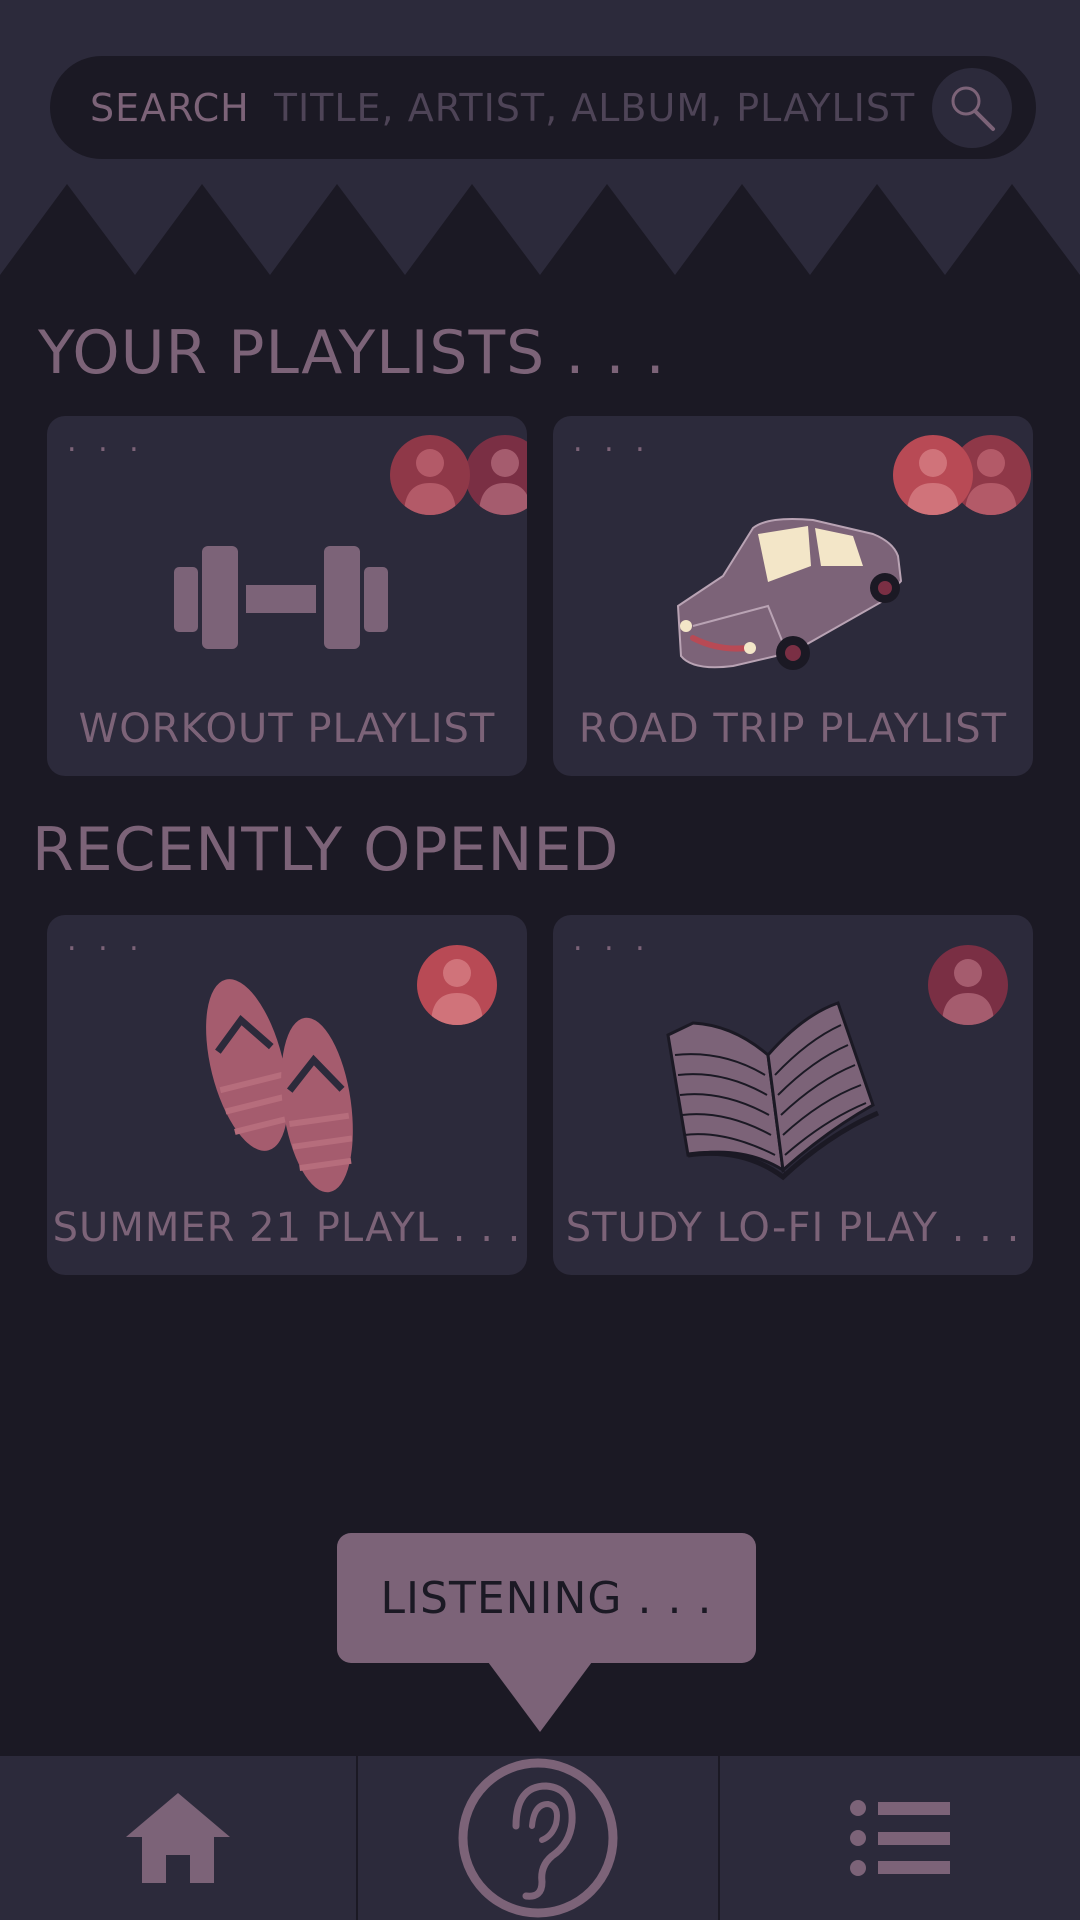 The height and width of the screenshot is (1920, 1080). I want to click on nav-home-button, so click(178, 1838).